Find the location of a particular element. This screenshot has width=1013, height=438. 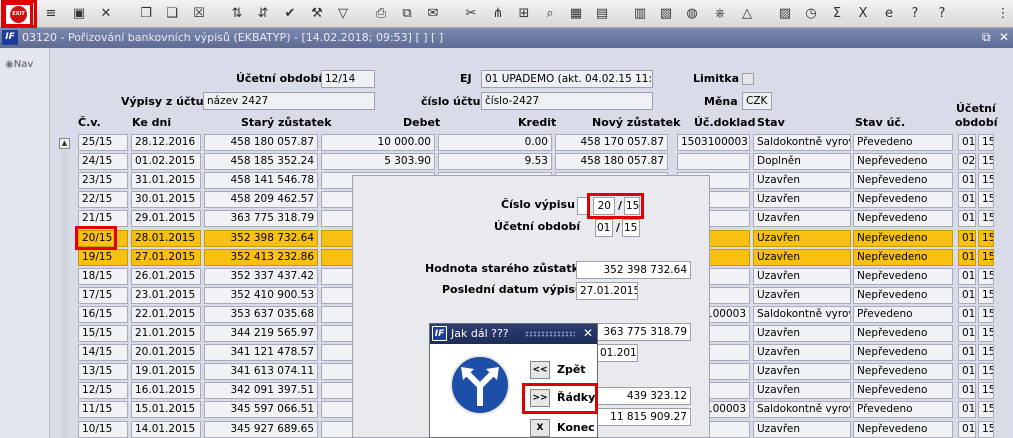

cell-cv: 14/15 is located at coordinates (103, 353).